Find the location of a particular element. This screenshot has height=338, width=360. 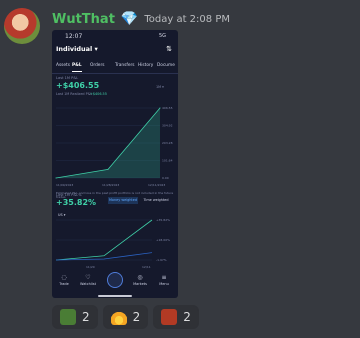

tab-transfers: Transfers is located at coordinates (125, 65).